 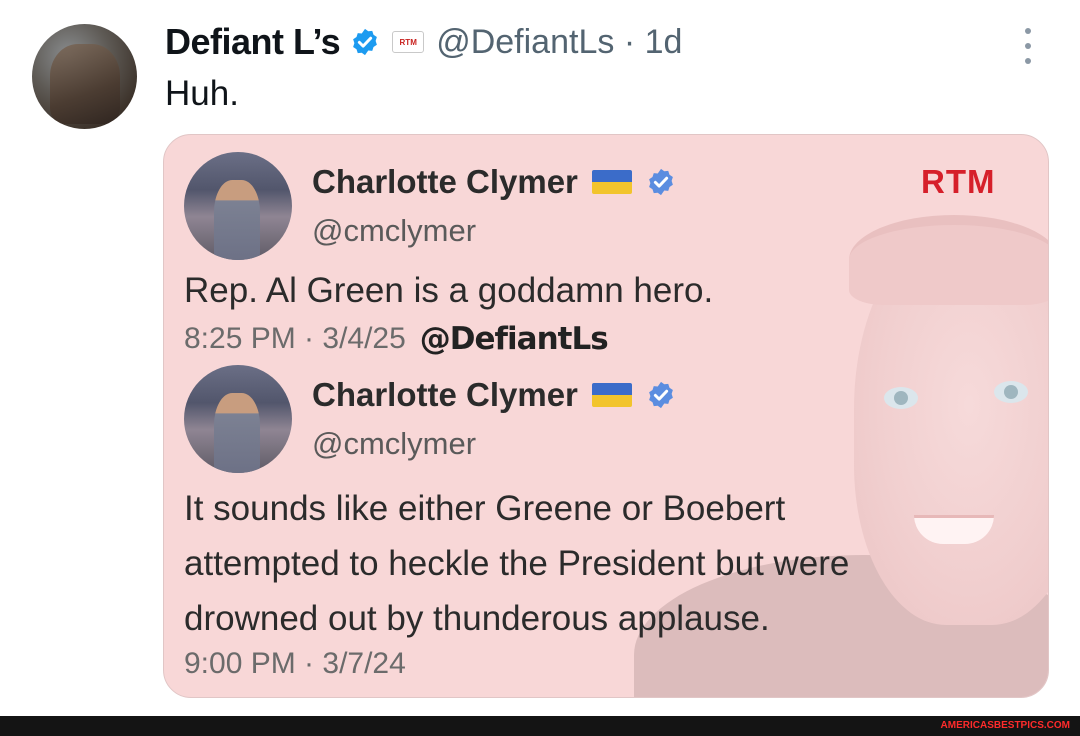 What do you see at coordinates (253, 42) in the screenshot?
I see `author-name: Defiant L’s` at bounding box center [253, 42].